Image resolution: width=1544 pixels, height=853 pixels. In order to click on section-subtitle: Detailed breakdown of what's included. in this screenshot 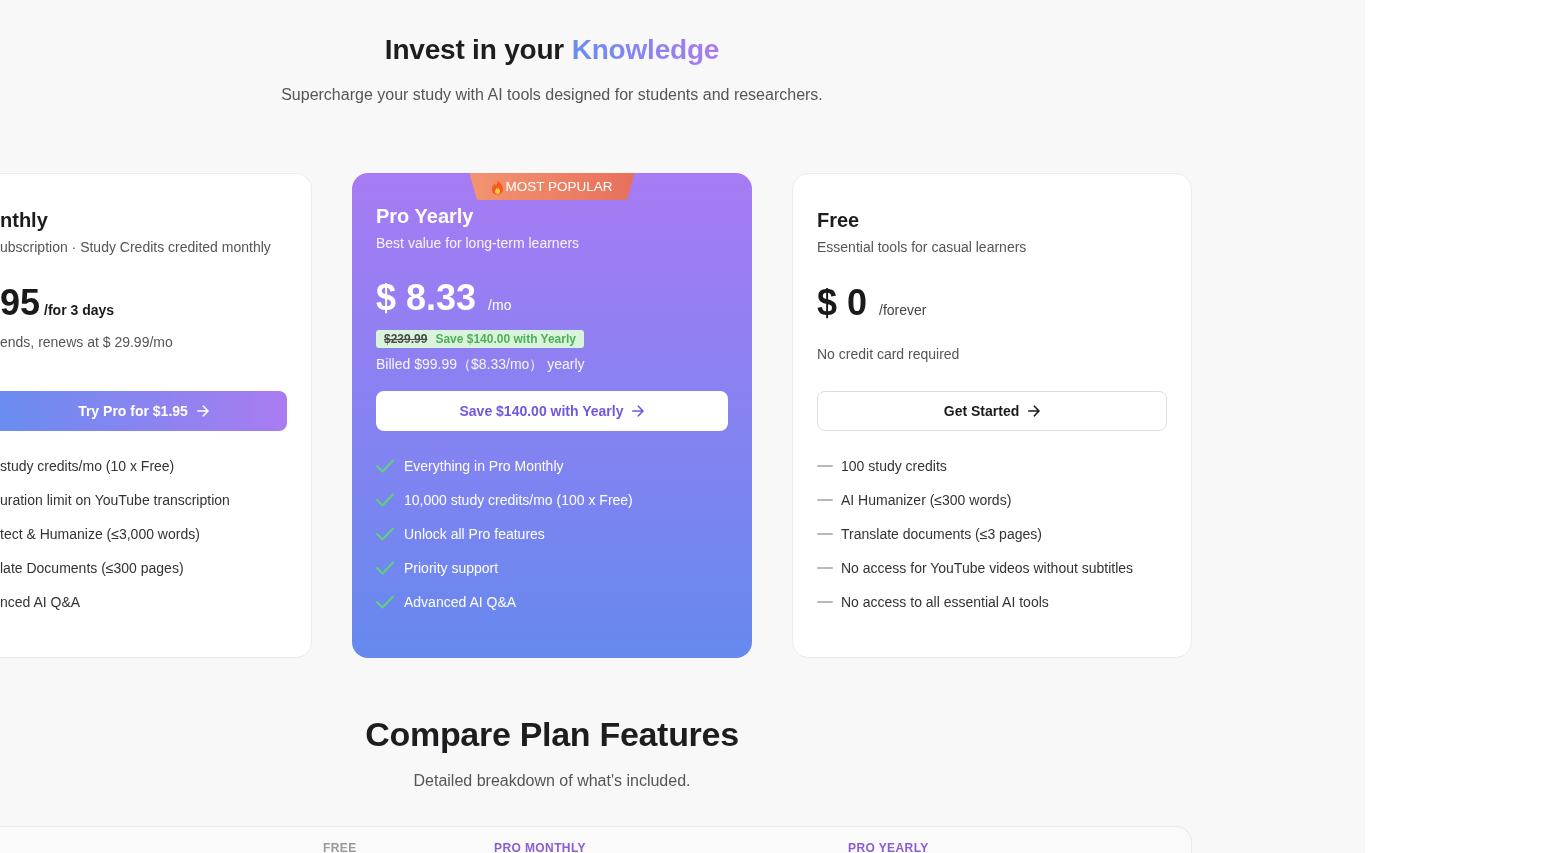, I will do `click(552, 781)`.